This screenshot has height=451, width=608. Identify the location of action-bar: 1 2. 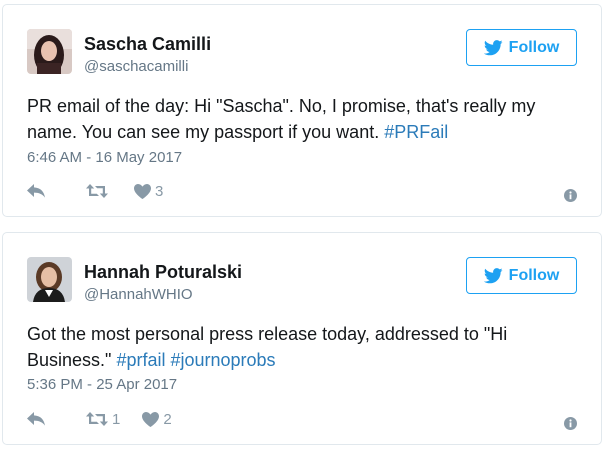
(110, 419).